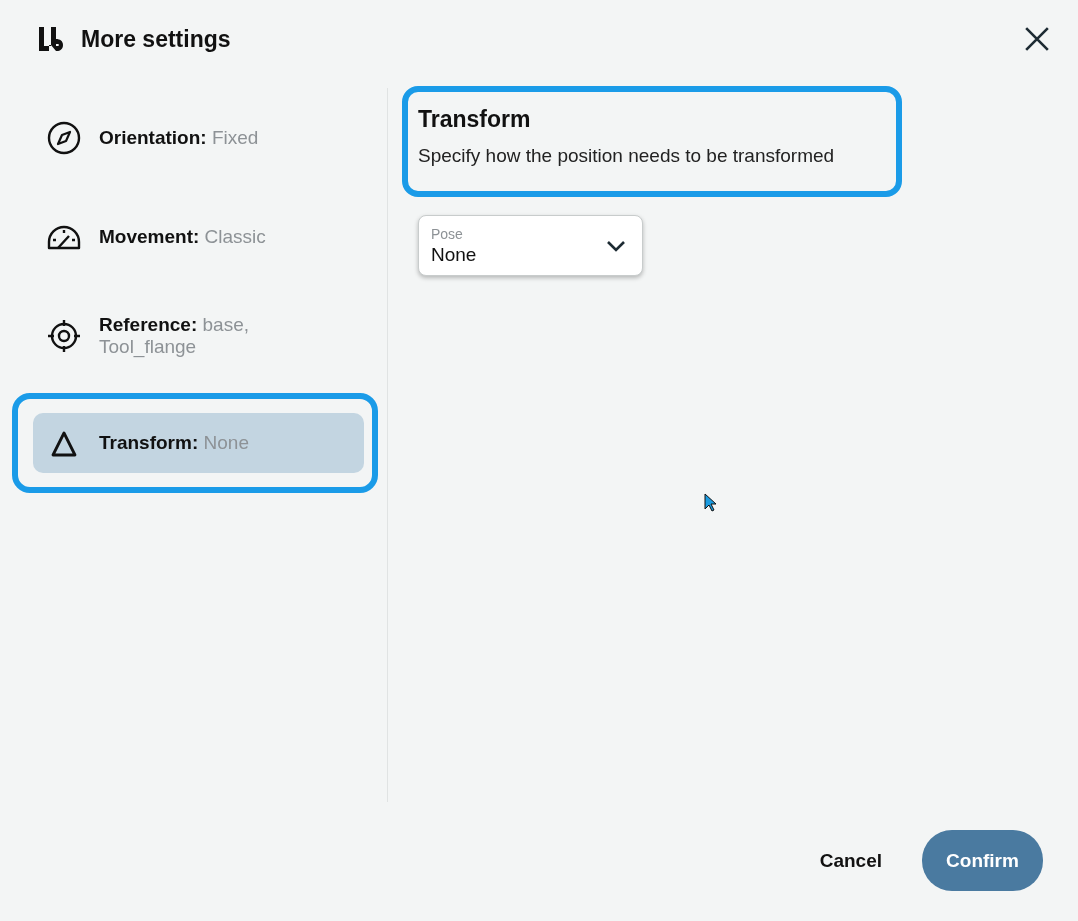 This screenshot has width=1078, height=921. I want to click on section-title: Transform, so click(475, 119).